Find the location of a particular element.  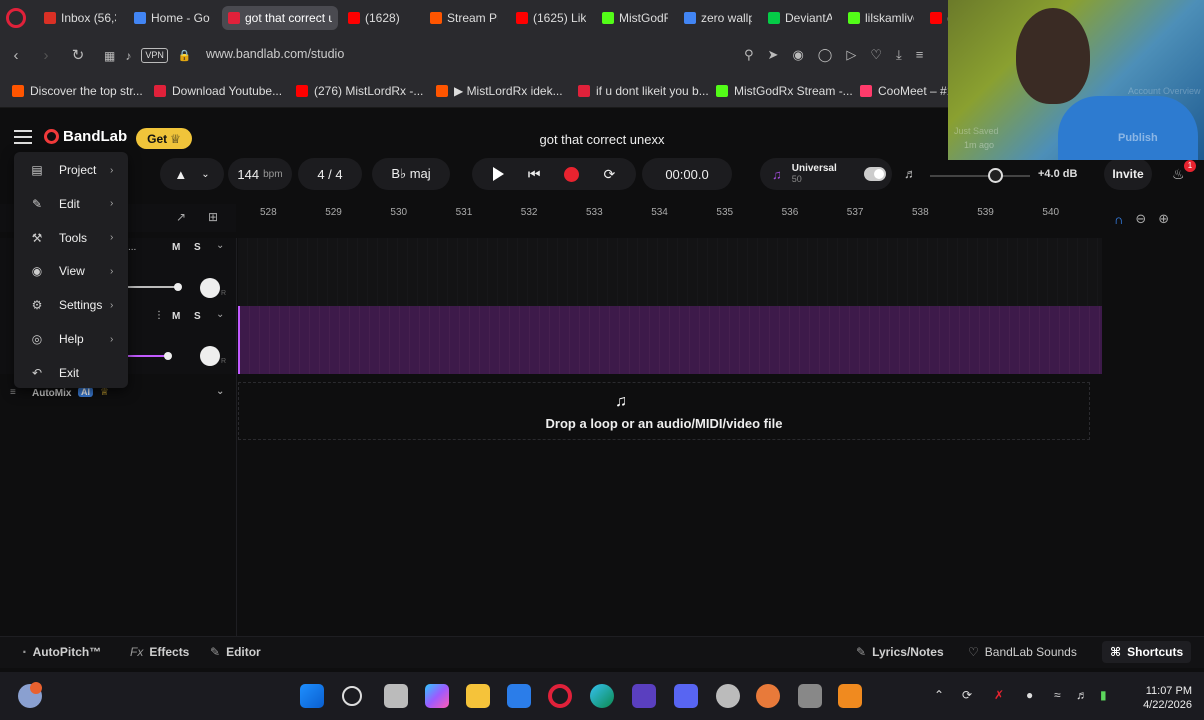

track-2-volume-slider is located at coordinates (148, 356).